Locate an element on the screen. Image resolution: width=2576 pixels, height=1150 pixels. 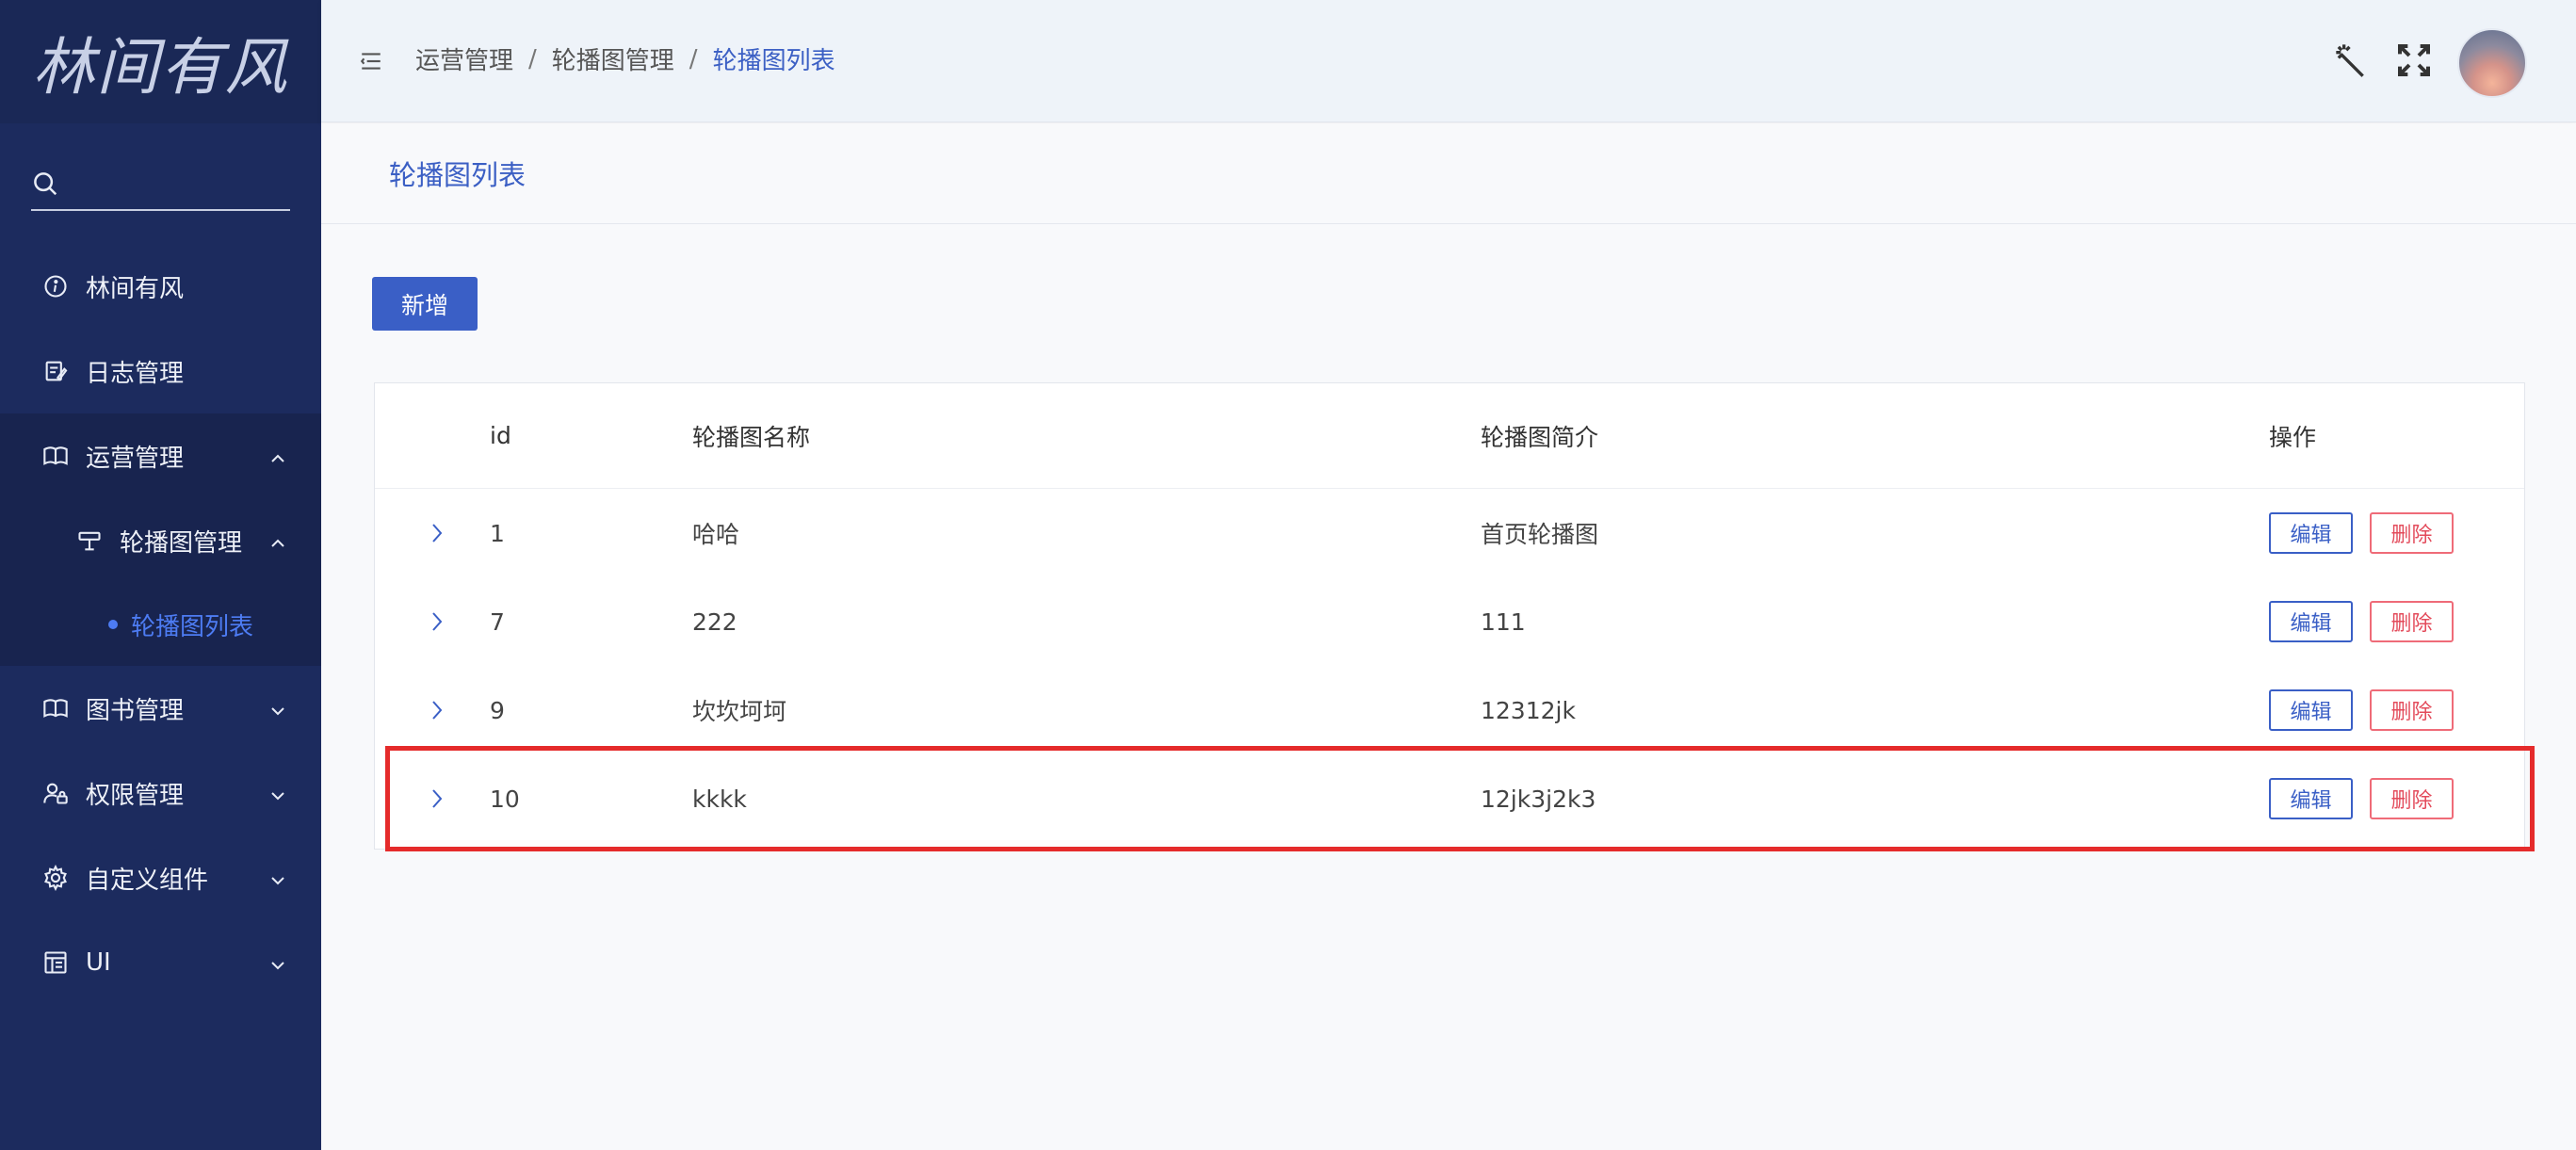
sidebar-item-custom-components: 自定义组件 is located at coordinates (160, 877).